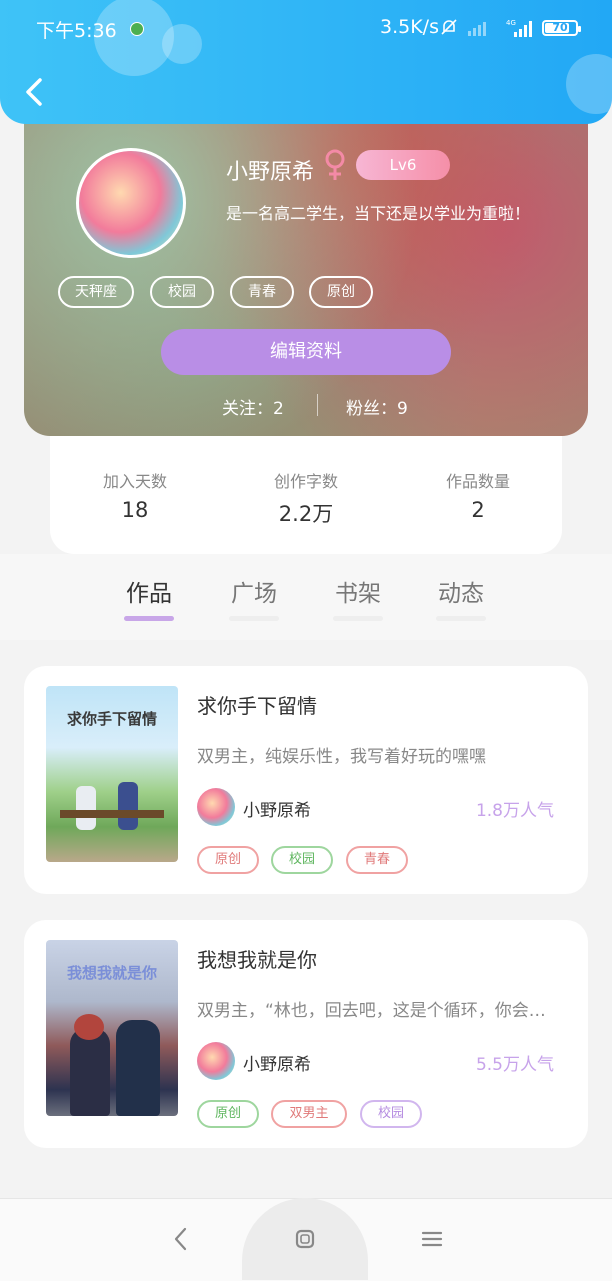  What do you see at coordinates (34, 92) in the screenshot?
I see `back-arrow-icon` at bounding box center [34, 92].